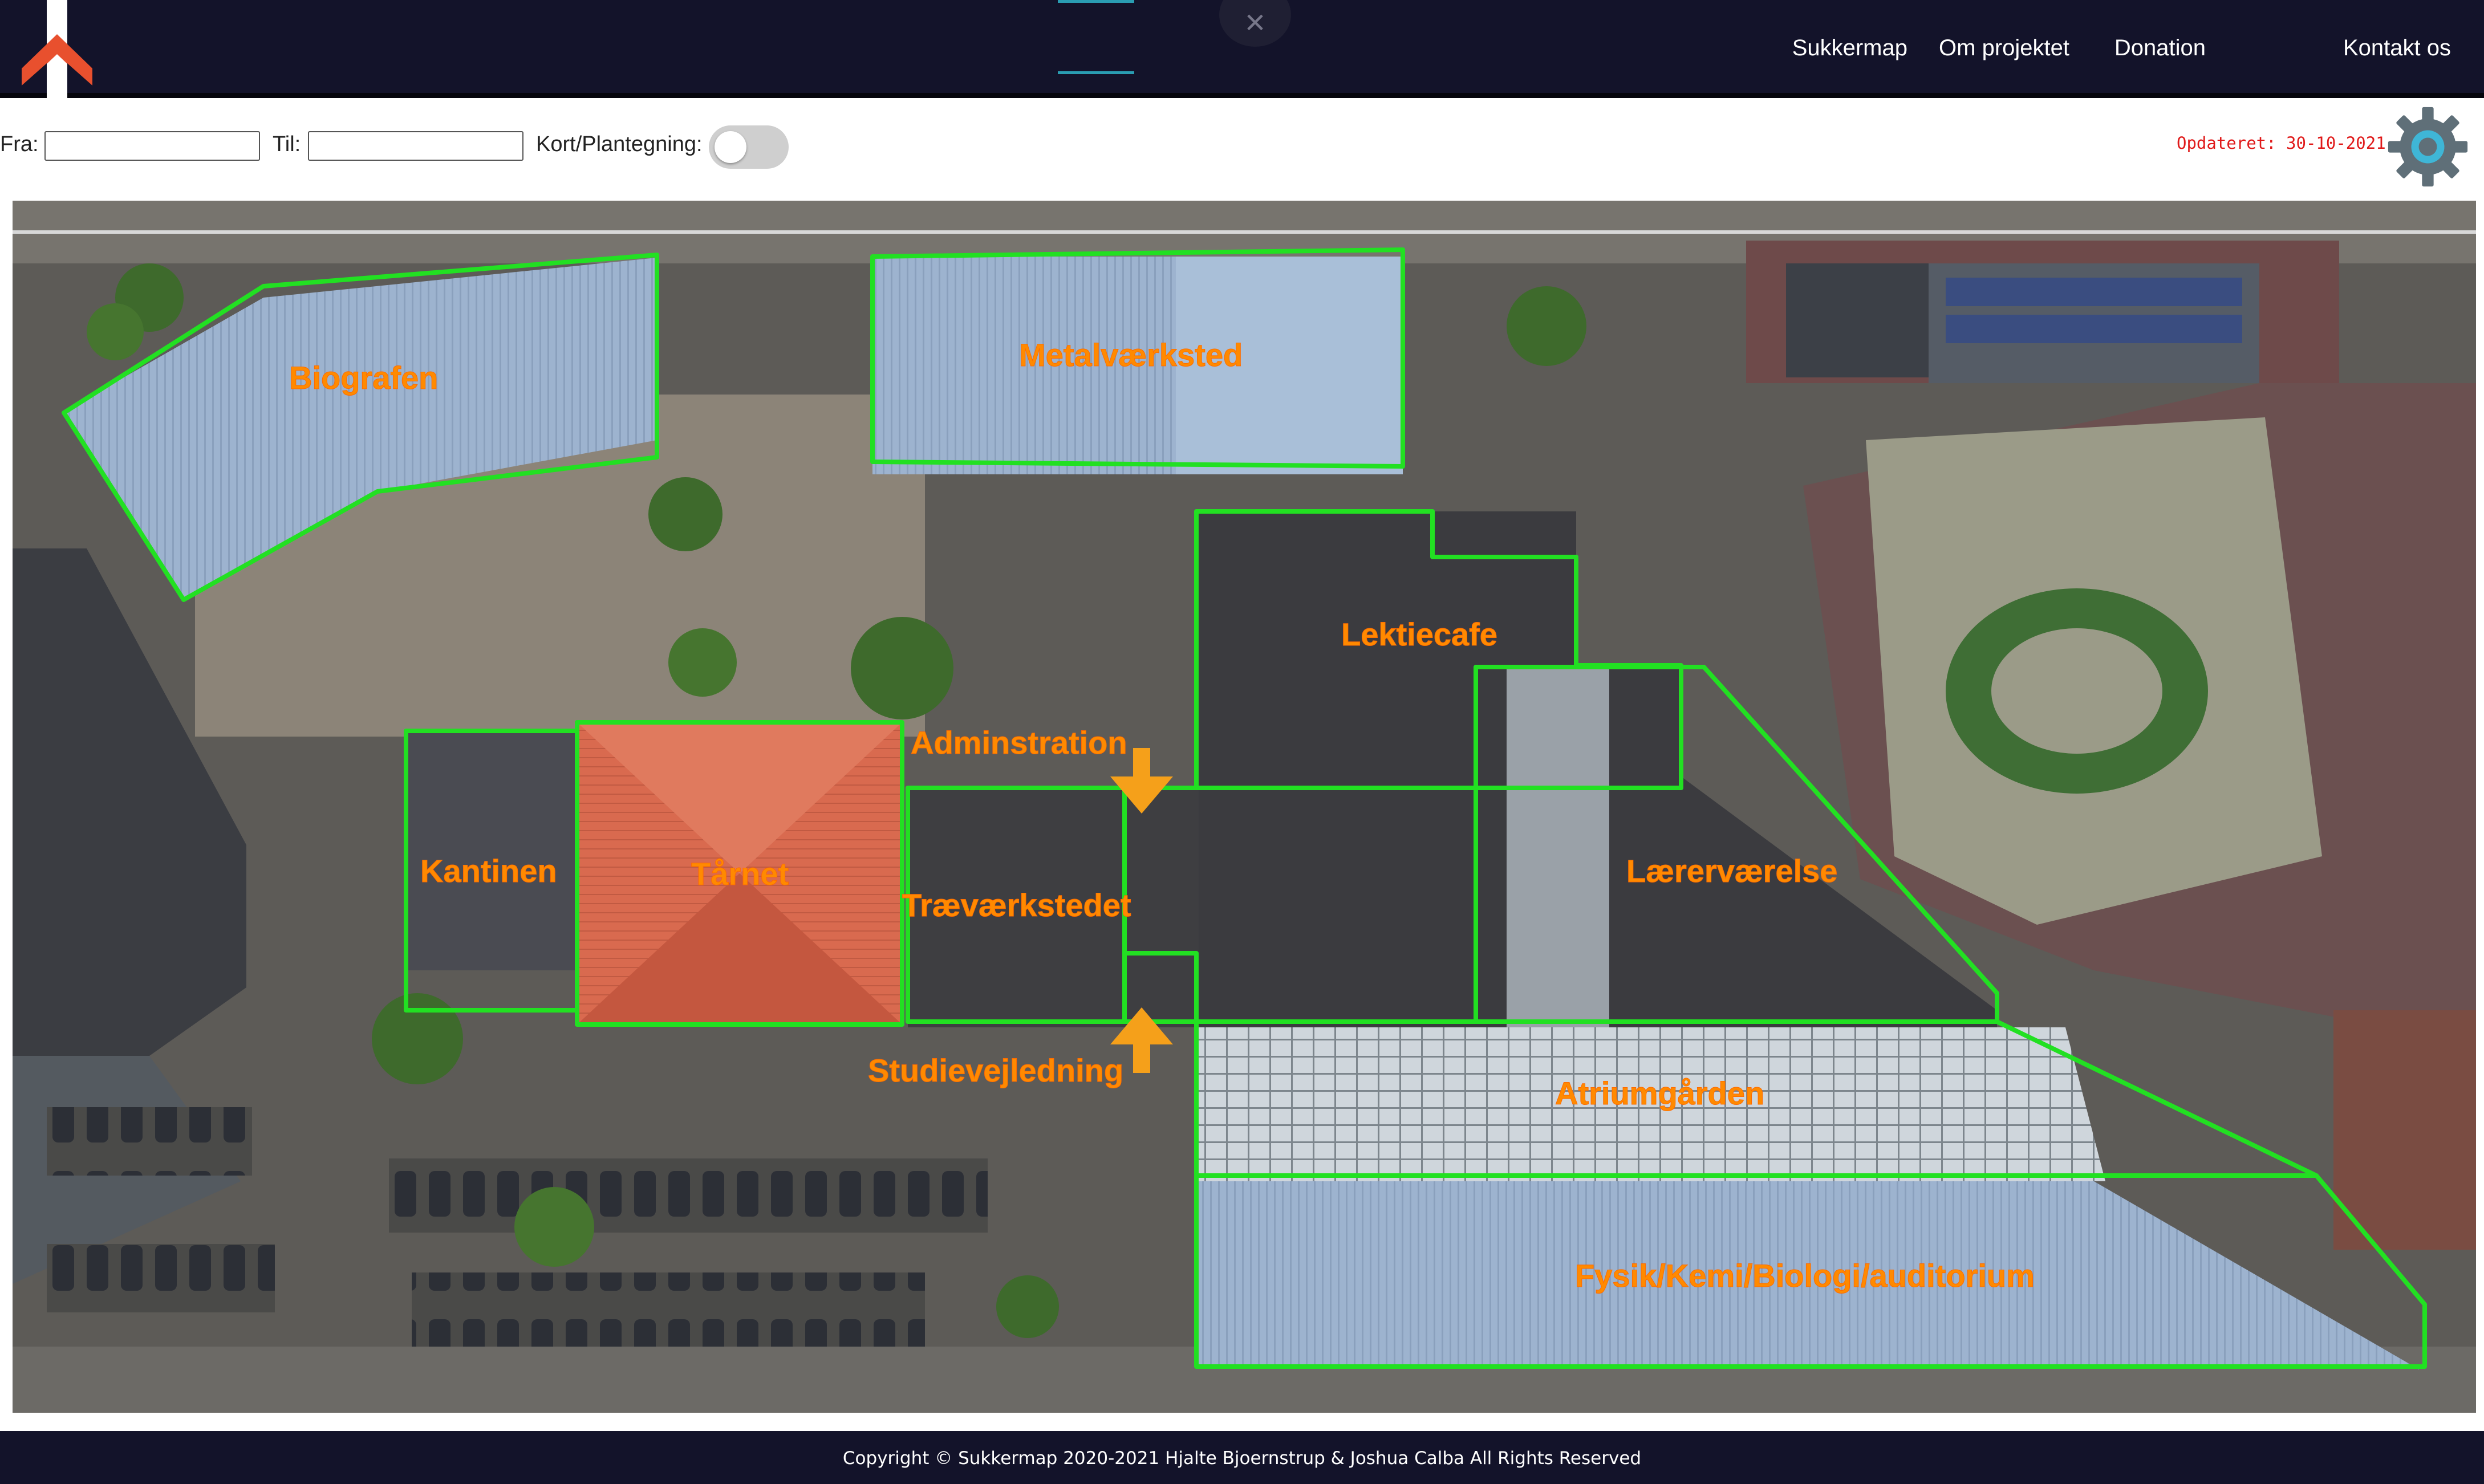  Describe the element at coordinates (749, 147) in the screenshot. I see `map-floorplan-toggle` at that location.